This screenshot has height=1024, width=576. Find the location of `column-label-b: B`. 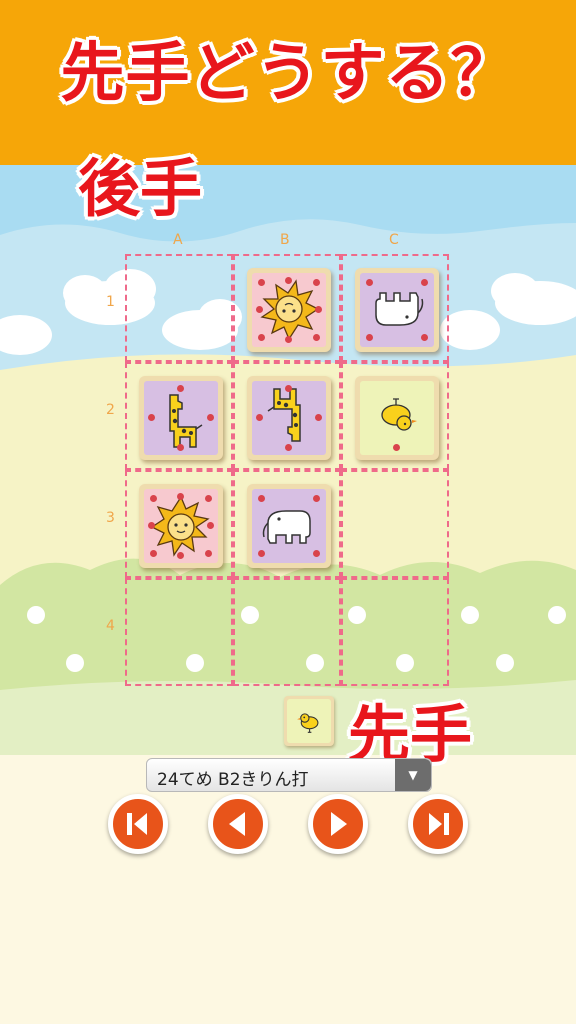

column-label-b: B is located at coordinates (285, 240).